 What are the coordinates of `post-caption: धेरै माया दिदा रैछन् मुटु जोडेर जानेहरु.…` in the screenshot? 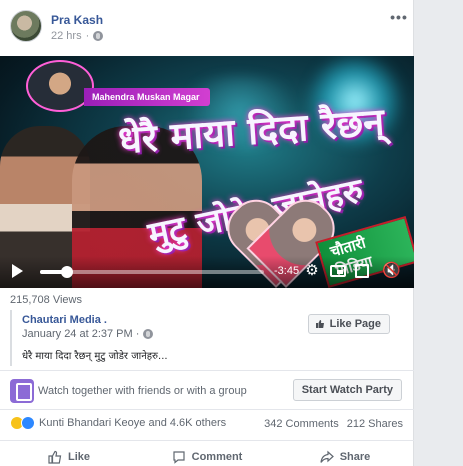 It's located at (95, 356).